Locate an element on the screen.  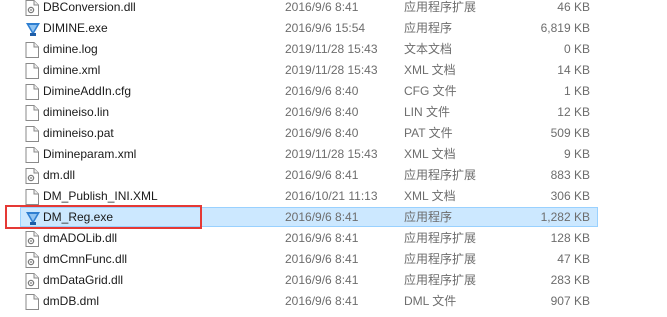
file-size: 509 KB is located at coordinates (570, 133).